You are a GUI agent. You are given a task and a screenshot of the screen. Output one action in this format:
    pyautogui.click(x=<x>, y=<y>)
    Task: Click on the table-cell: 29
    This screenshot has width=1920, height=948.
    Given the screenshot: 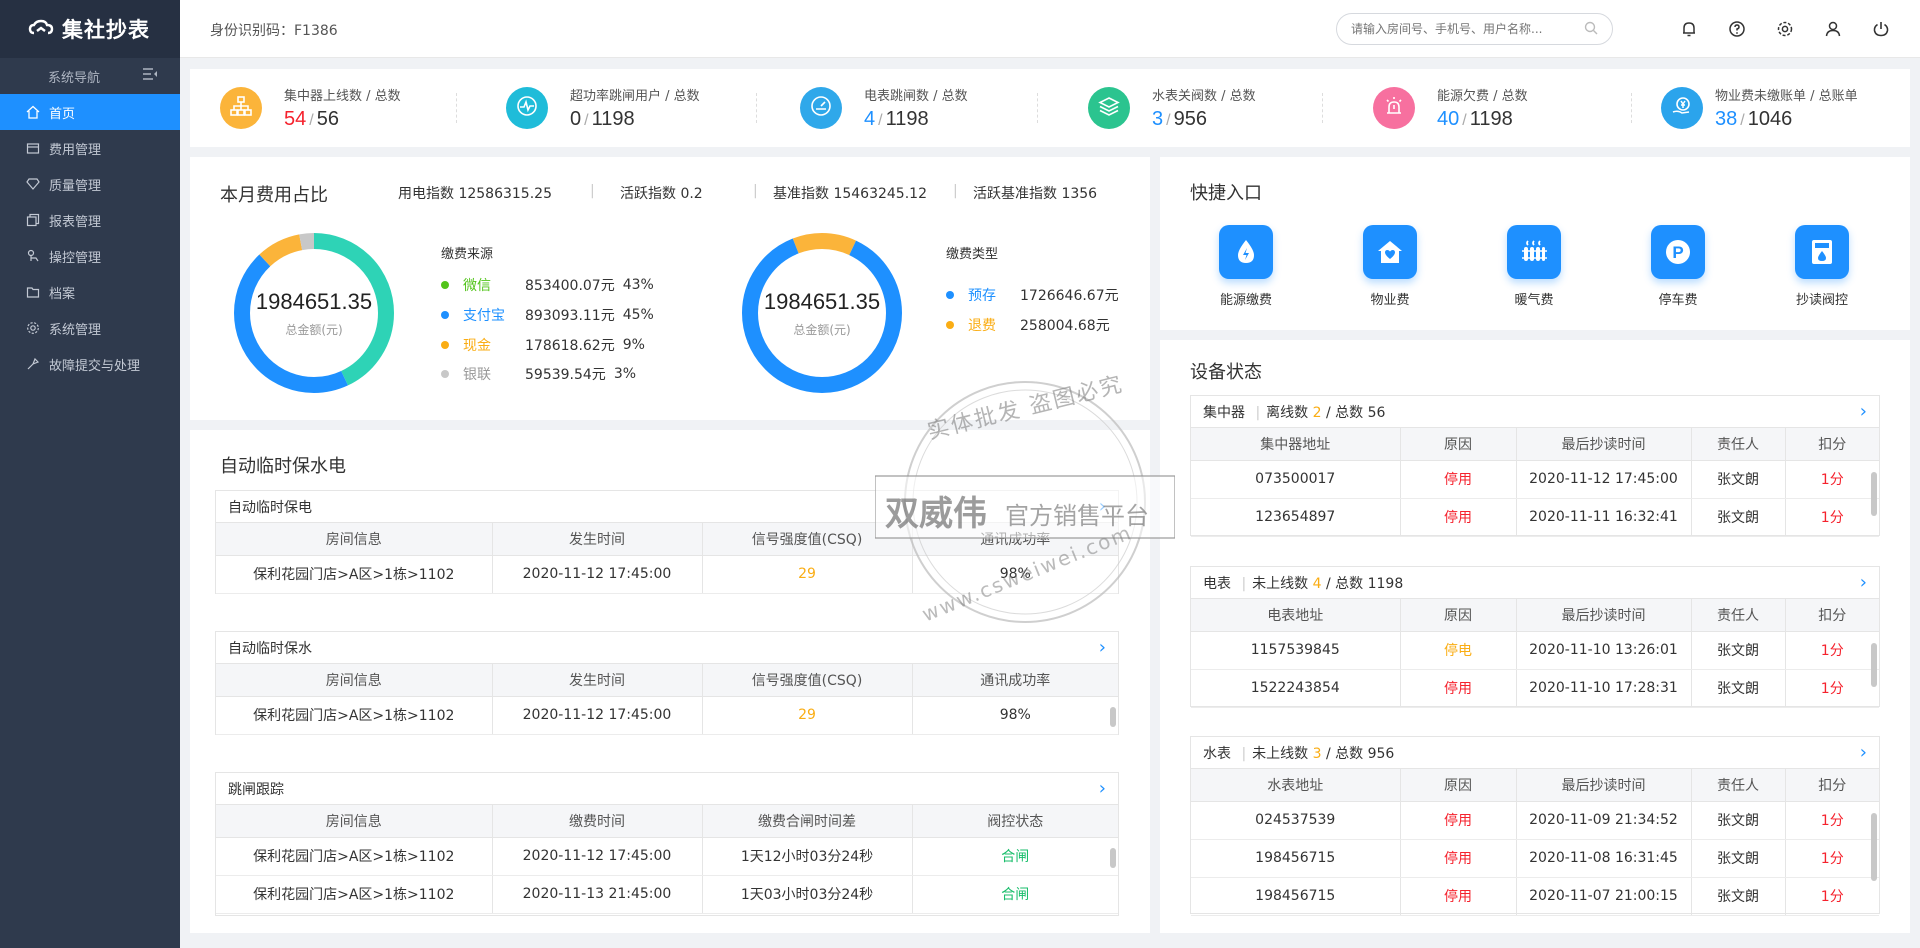 What is the action you would take?
    pyautogui.click(x=807, y=574)
    